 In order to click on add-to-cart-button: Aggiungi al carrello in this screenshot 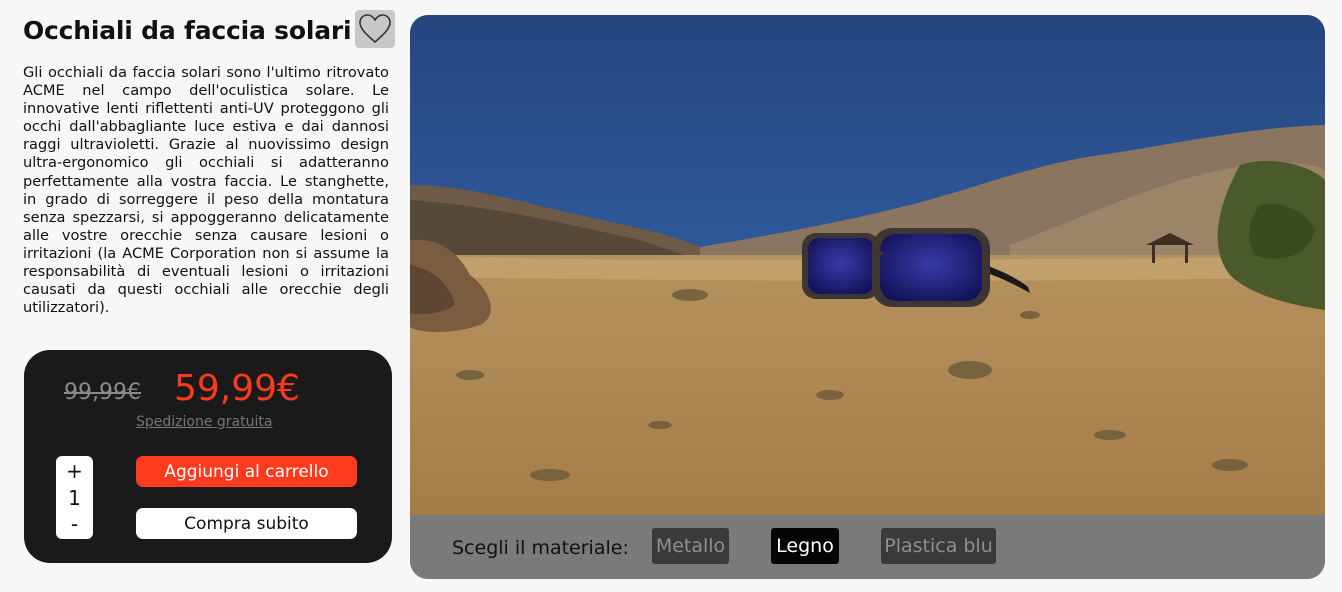, I will do `click(246, 471)`.